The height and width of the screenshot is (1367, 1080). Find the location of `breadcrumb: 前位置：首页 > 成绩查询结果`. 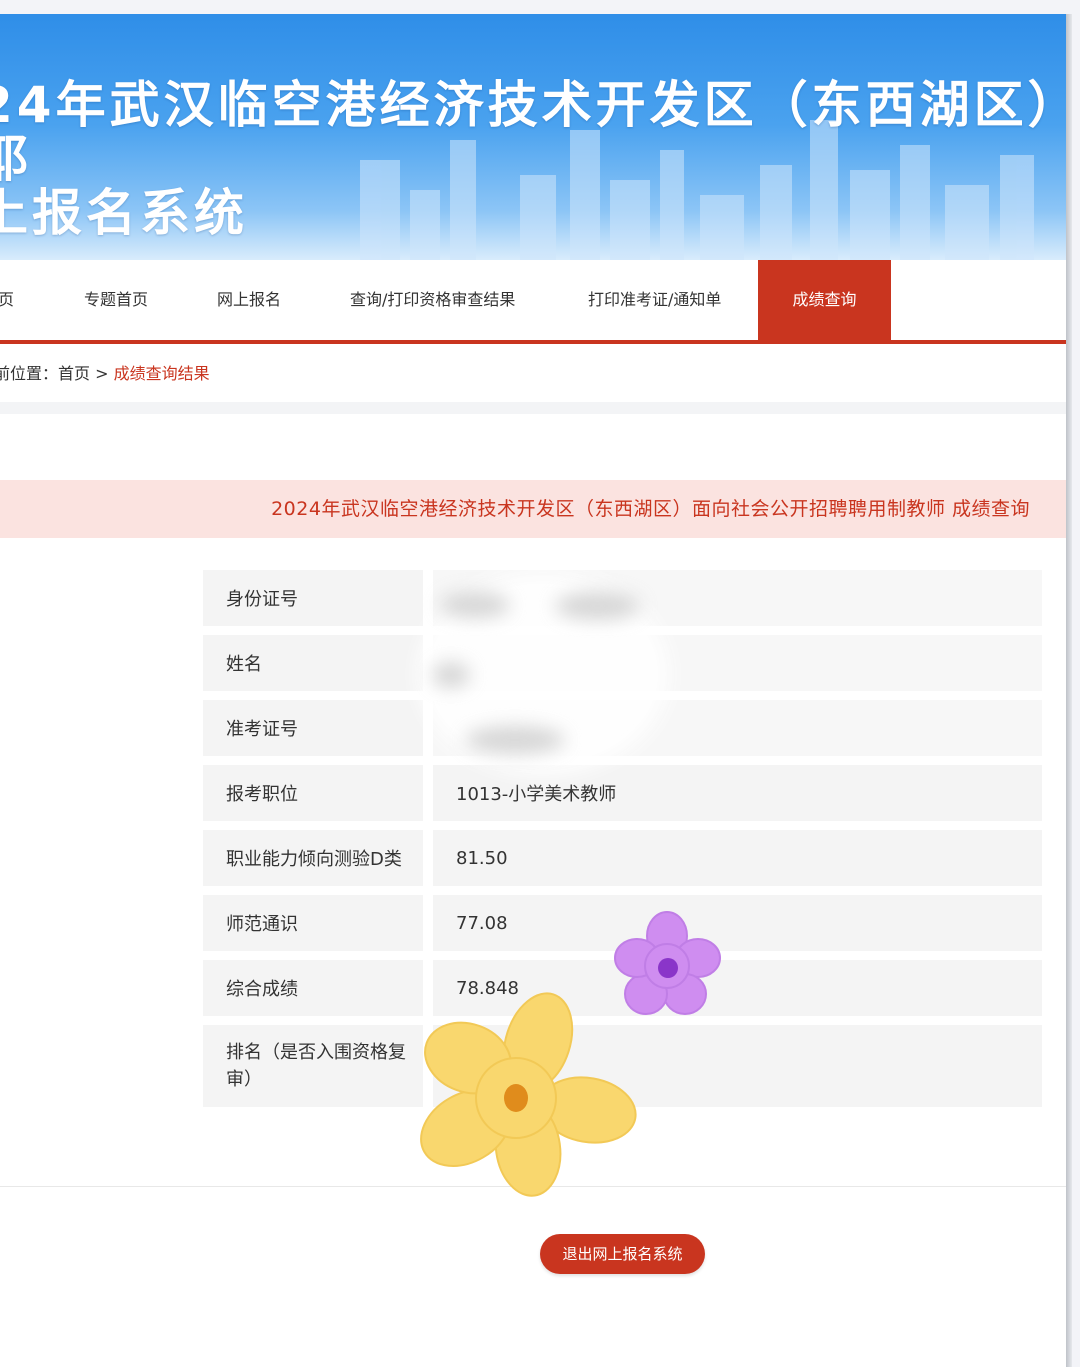

breadcrumb: 前位置：首页 > 成绩查询结果 is located at coordinates (105, 372).